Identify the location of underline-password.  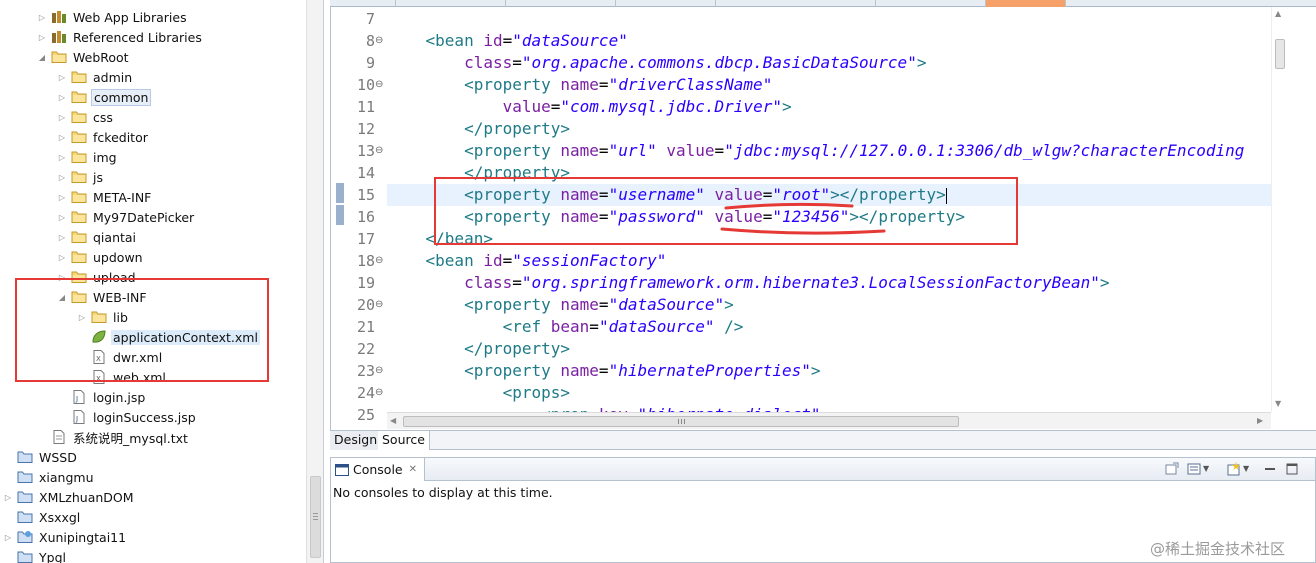
(803, 231).